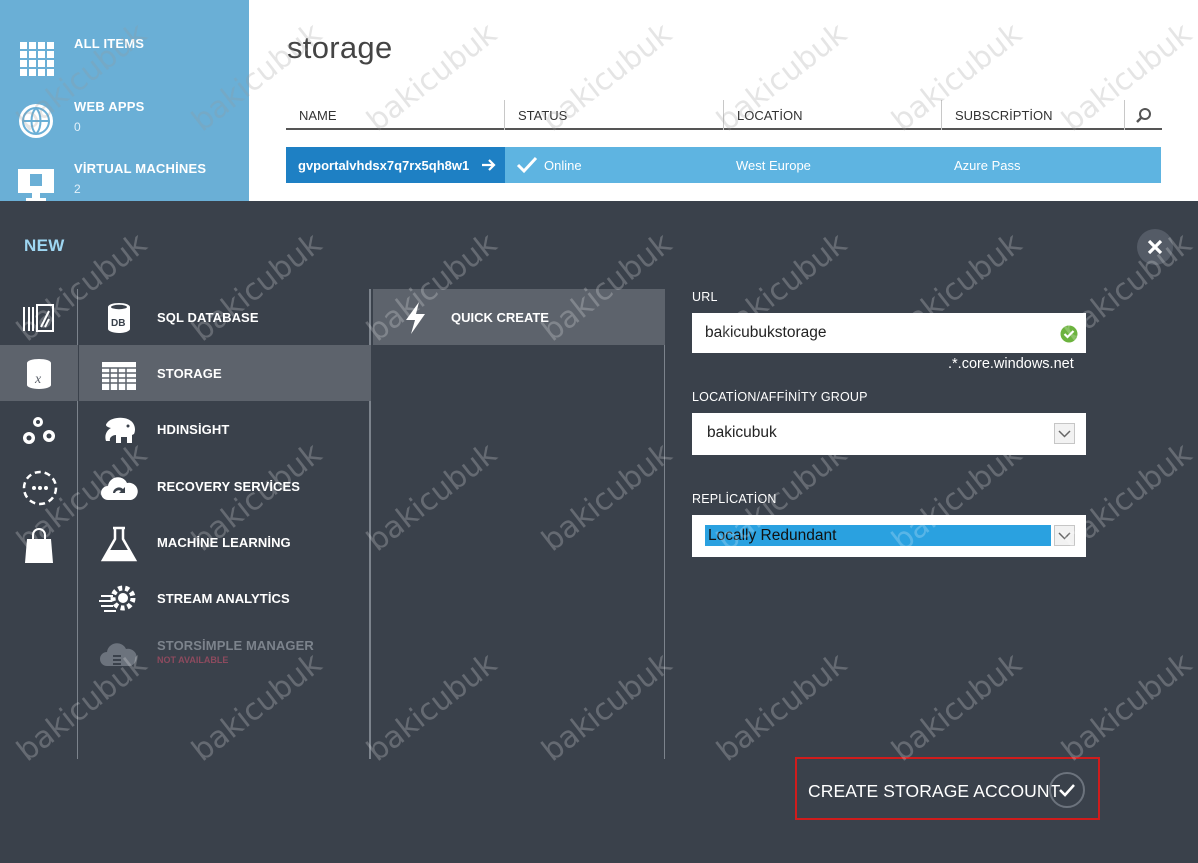  Describe the element at coordinates (934, 791) in the screenshot. I see `create-button-label: CREATE STORAGE ACCOUNT` at that location.